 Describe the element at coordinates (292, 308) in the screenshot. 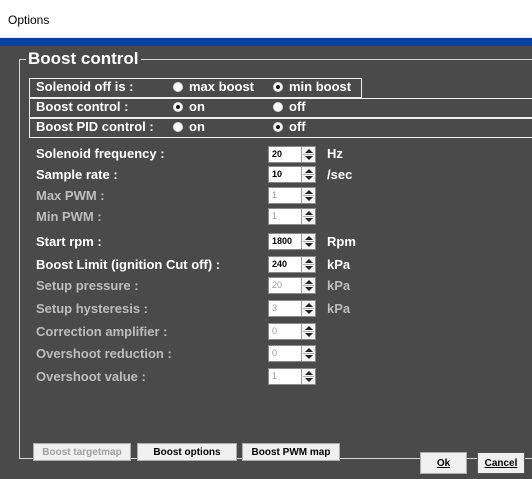

I see `setup-hysteresis-spinner: 3` at that location.